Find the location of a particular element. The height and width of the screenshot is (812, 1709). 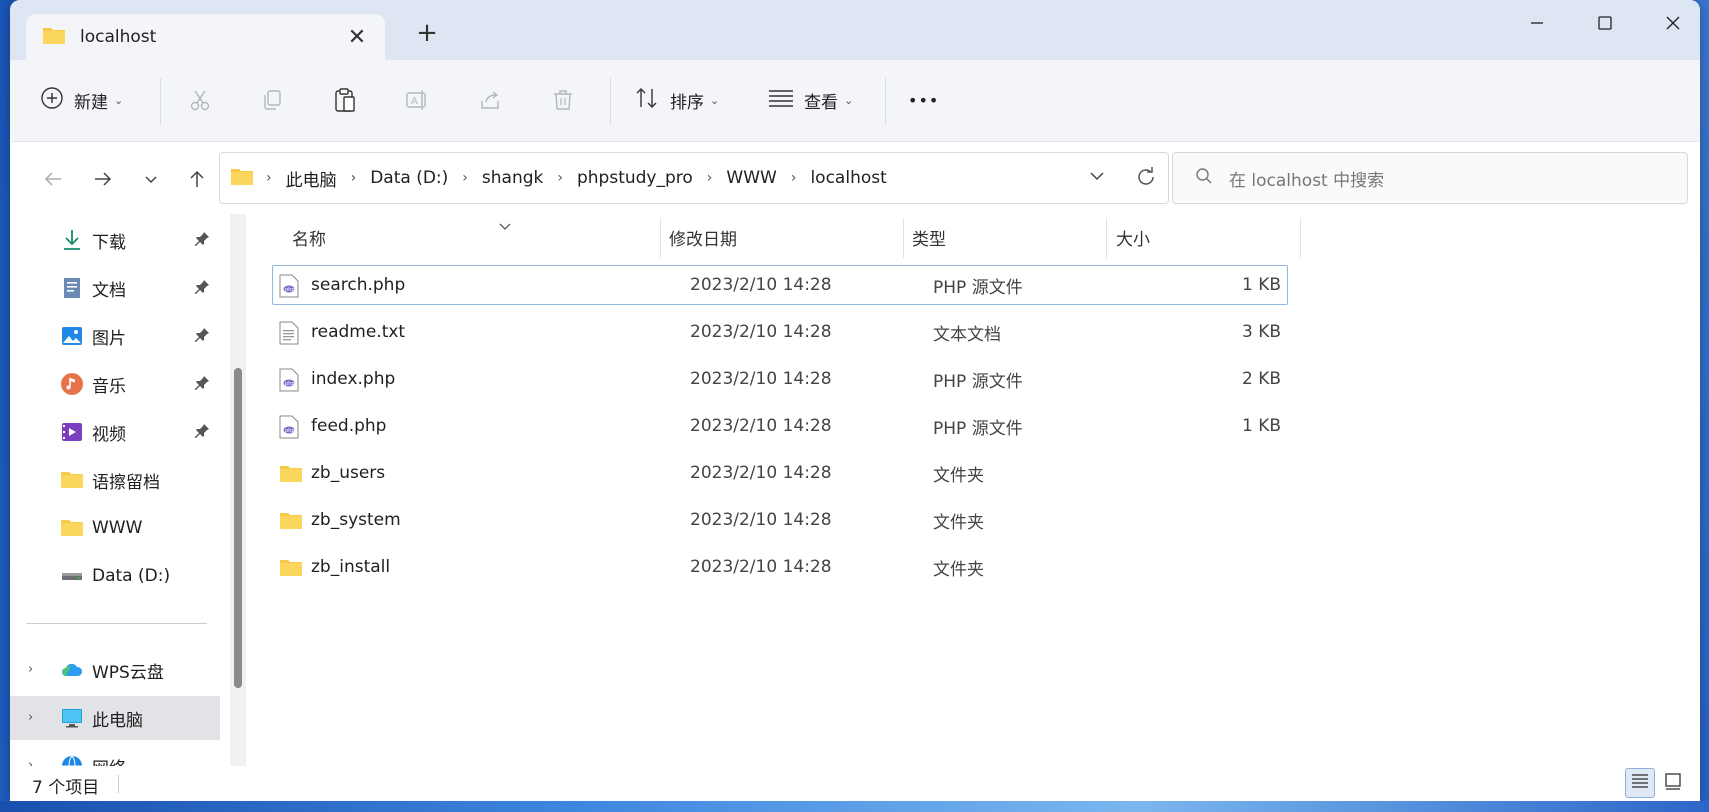

file-row: zb_users 2023/2/10 14:28 文件夹 is located at coordinates (780, 473).